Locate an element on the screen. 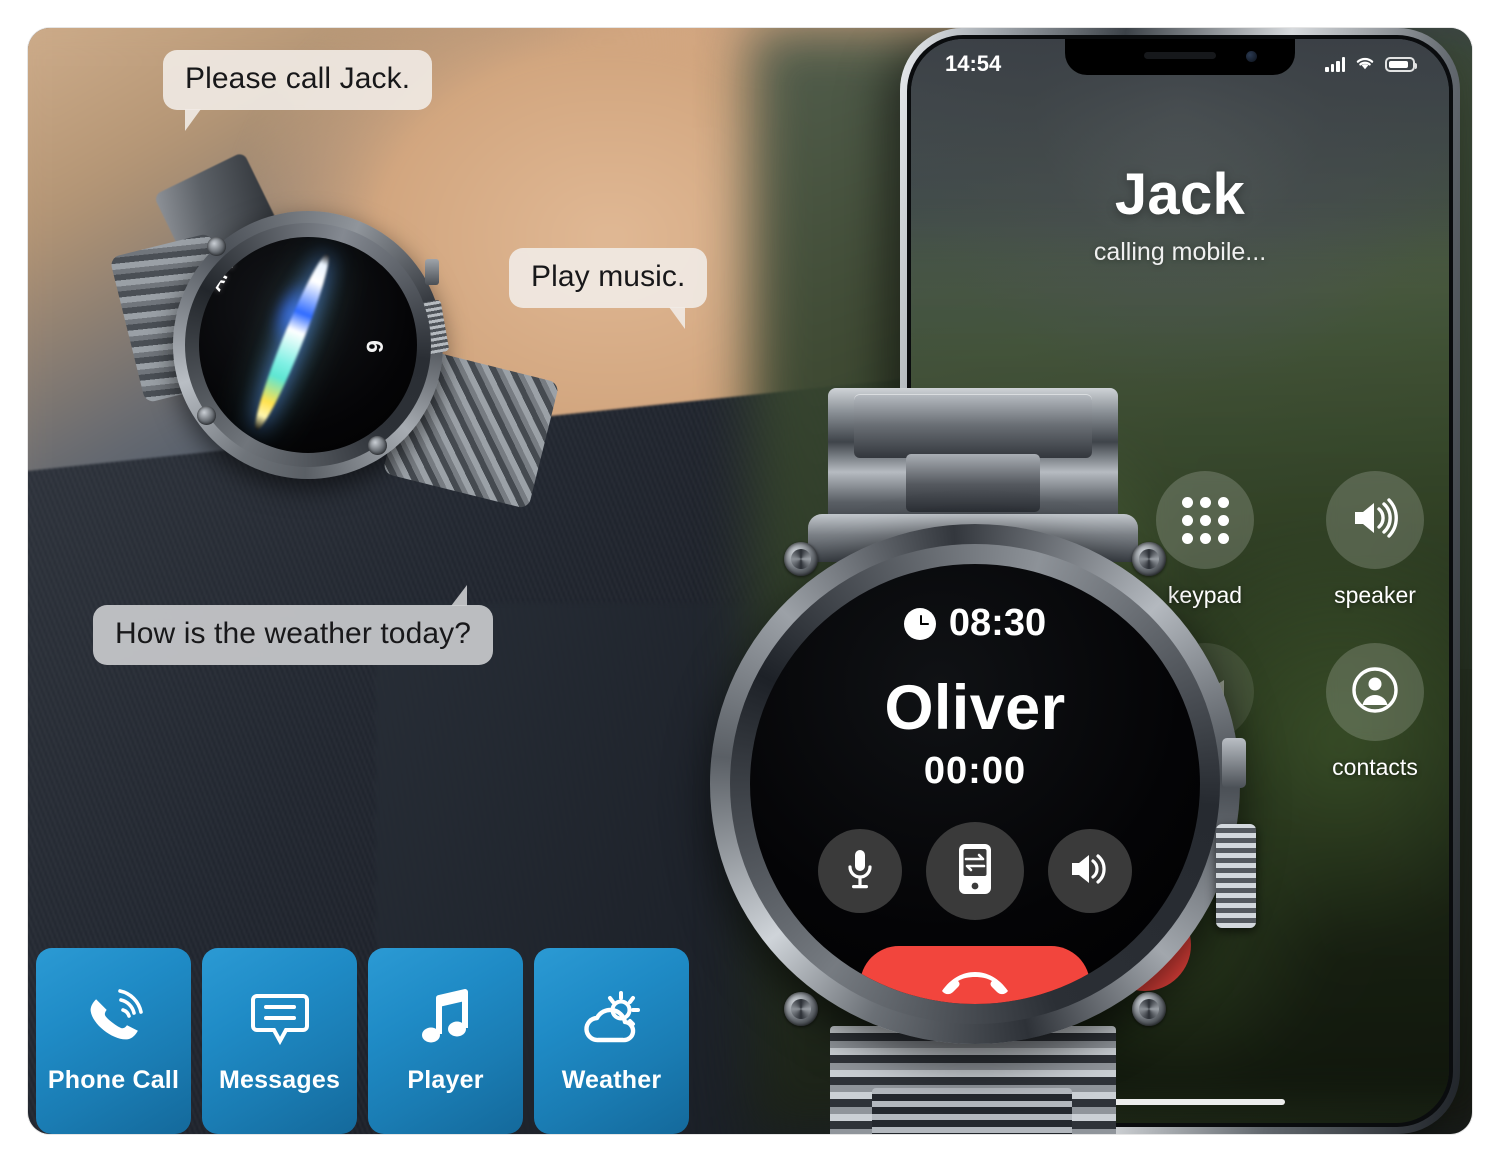  watch-call-duration: 00:00 is located at coordinates (975, 771).